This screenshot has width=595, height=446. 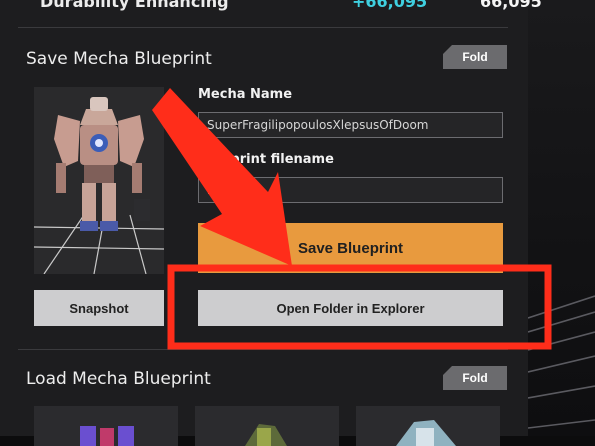 I want to click on blueprint-filename-label: Blueprint filename, so click(x=266, y=159).